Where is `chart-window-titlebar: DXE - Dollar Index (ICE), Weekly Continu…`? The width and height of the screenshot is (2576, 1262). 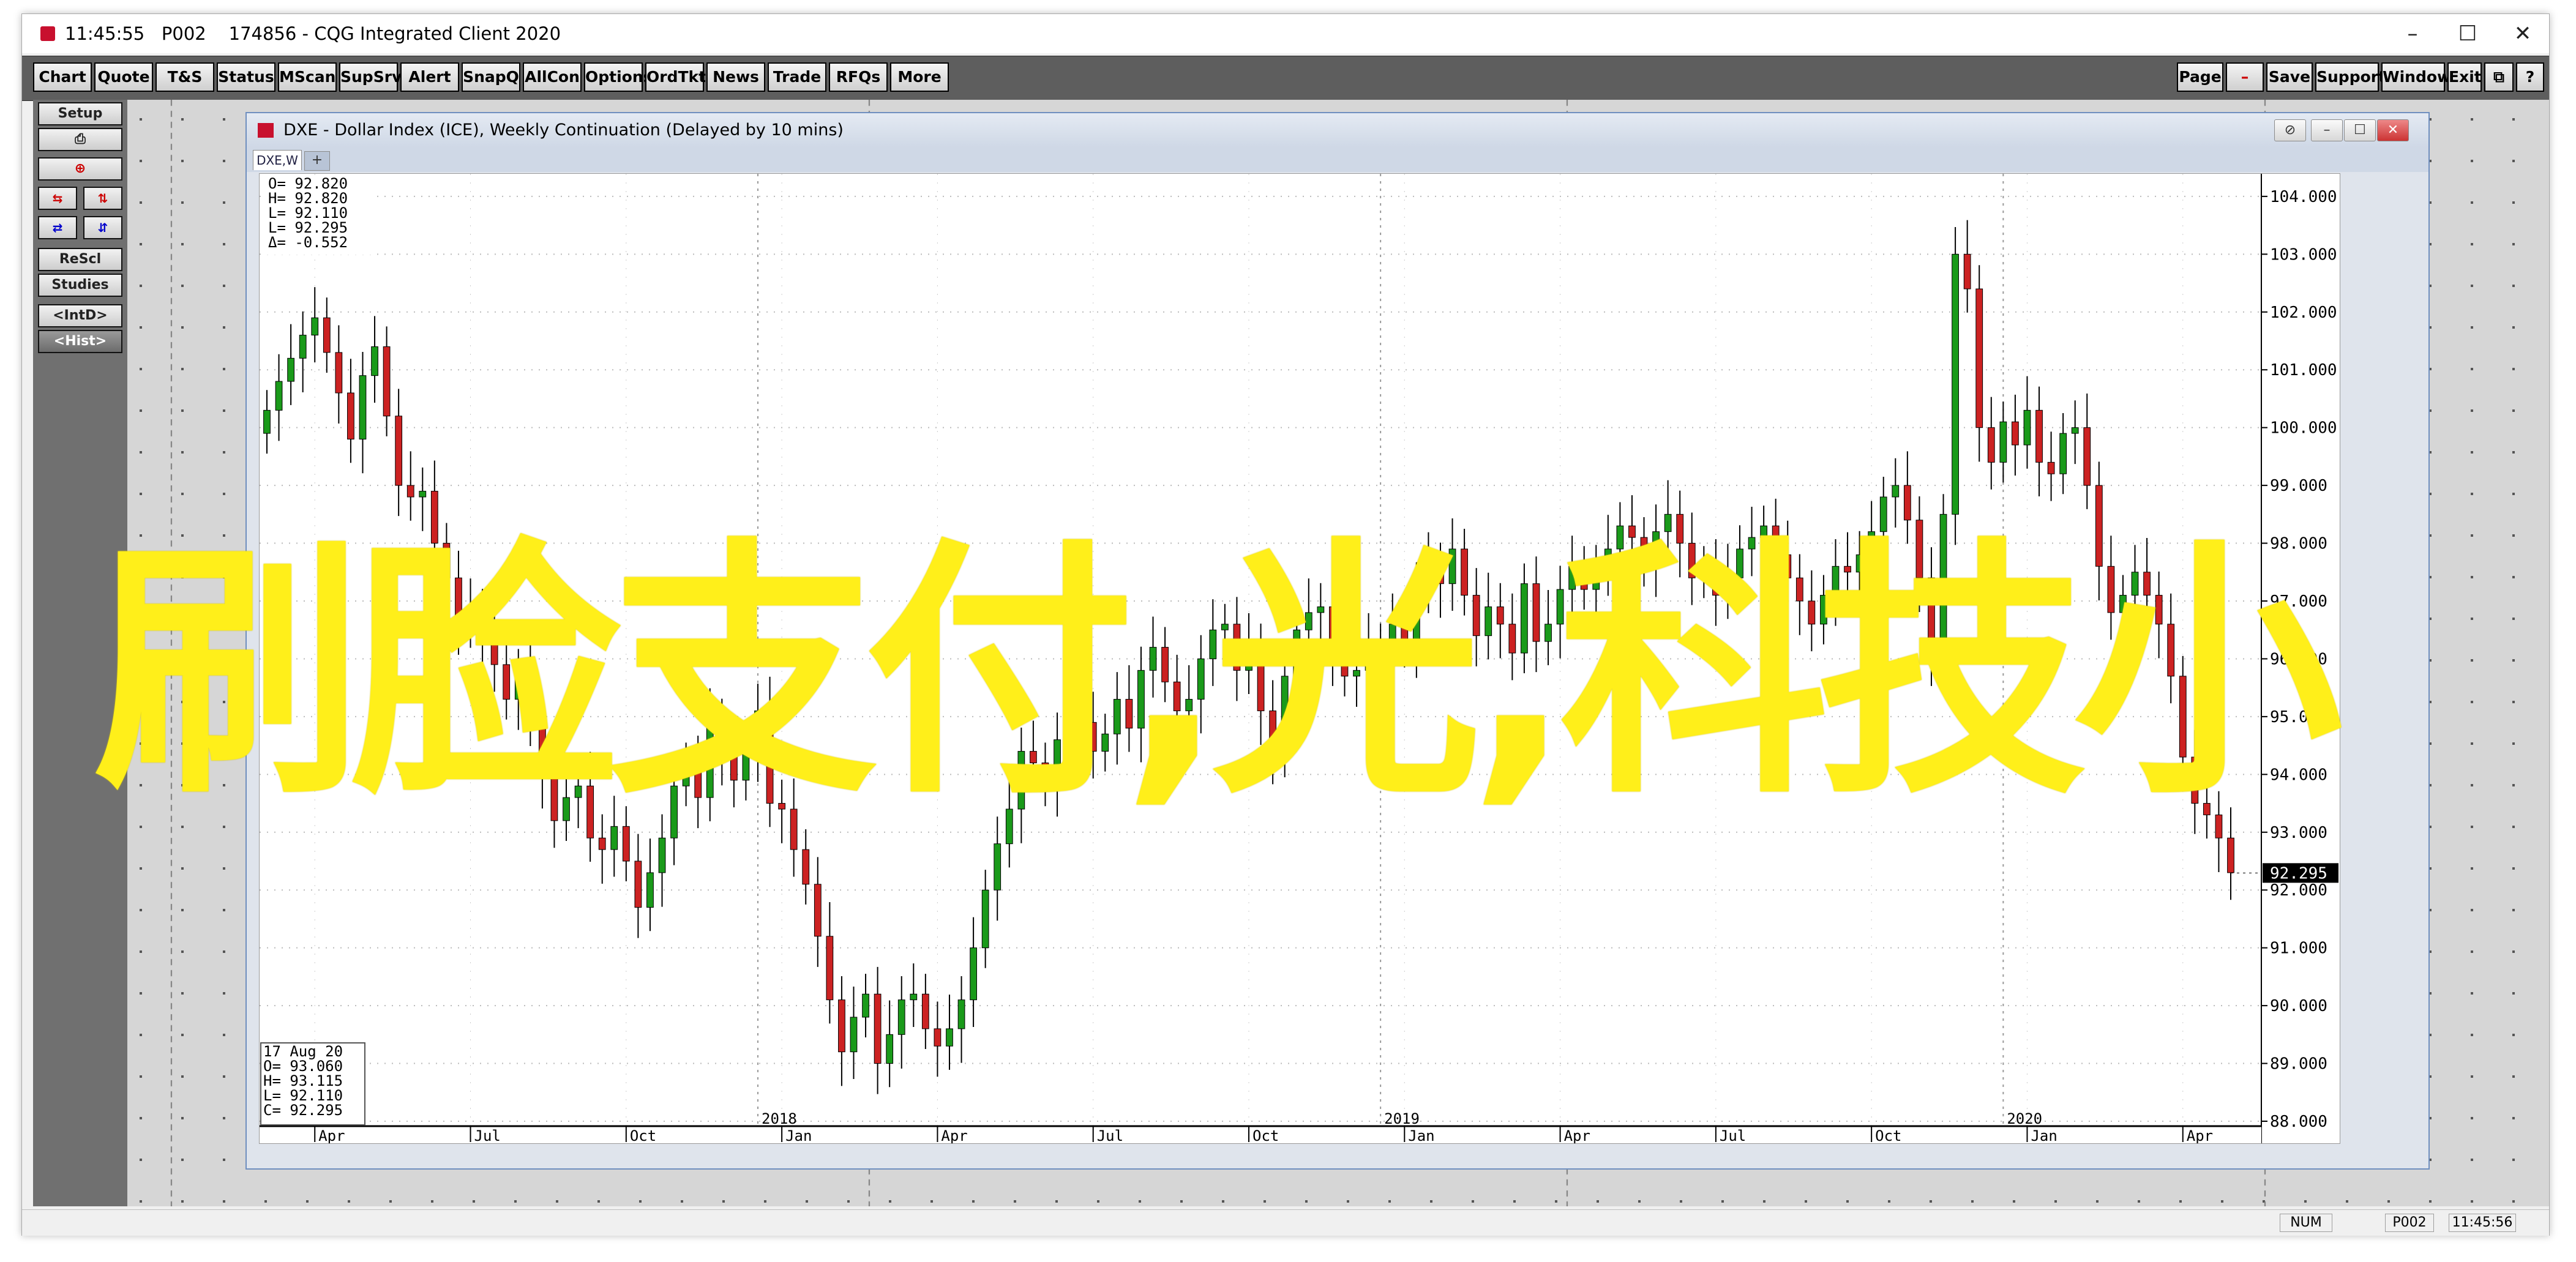
chart-window-titlebar: DXE - Dollar Index (ICE), Weekly Continu… is located at coordinates (1337, 130).